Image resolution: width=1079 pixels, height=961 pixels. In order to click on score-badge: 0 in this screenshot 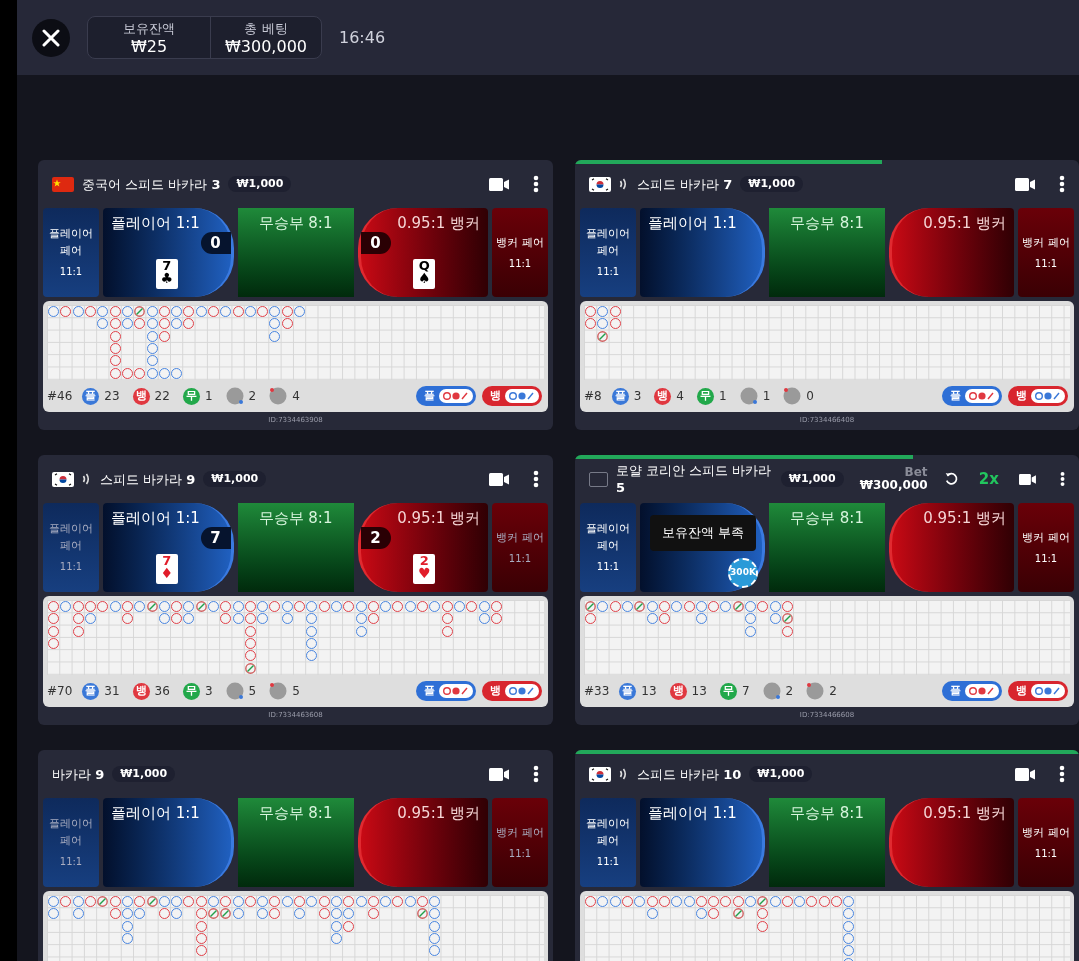, I will do `click(215, 243)`.